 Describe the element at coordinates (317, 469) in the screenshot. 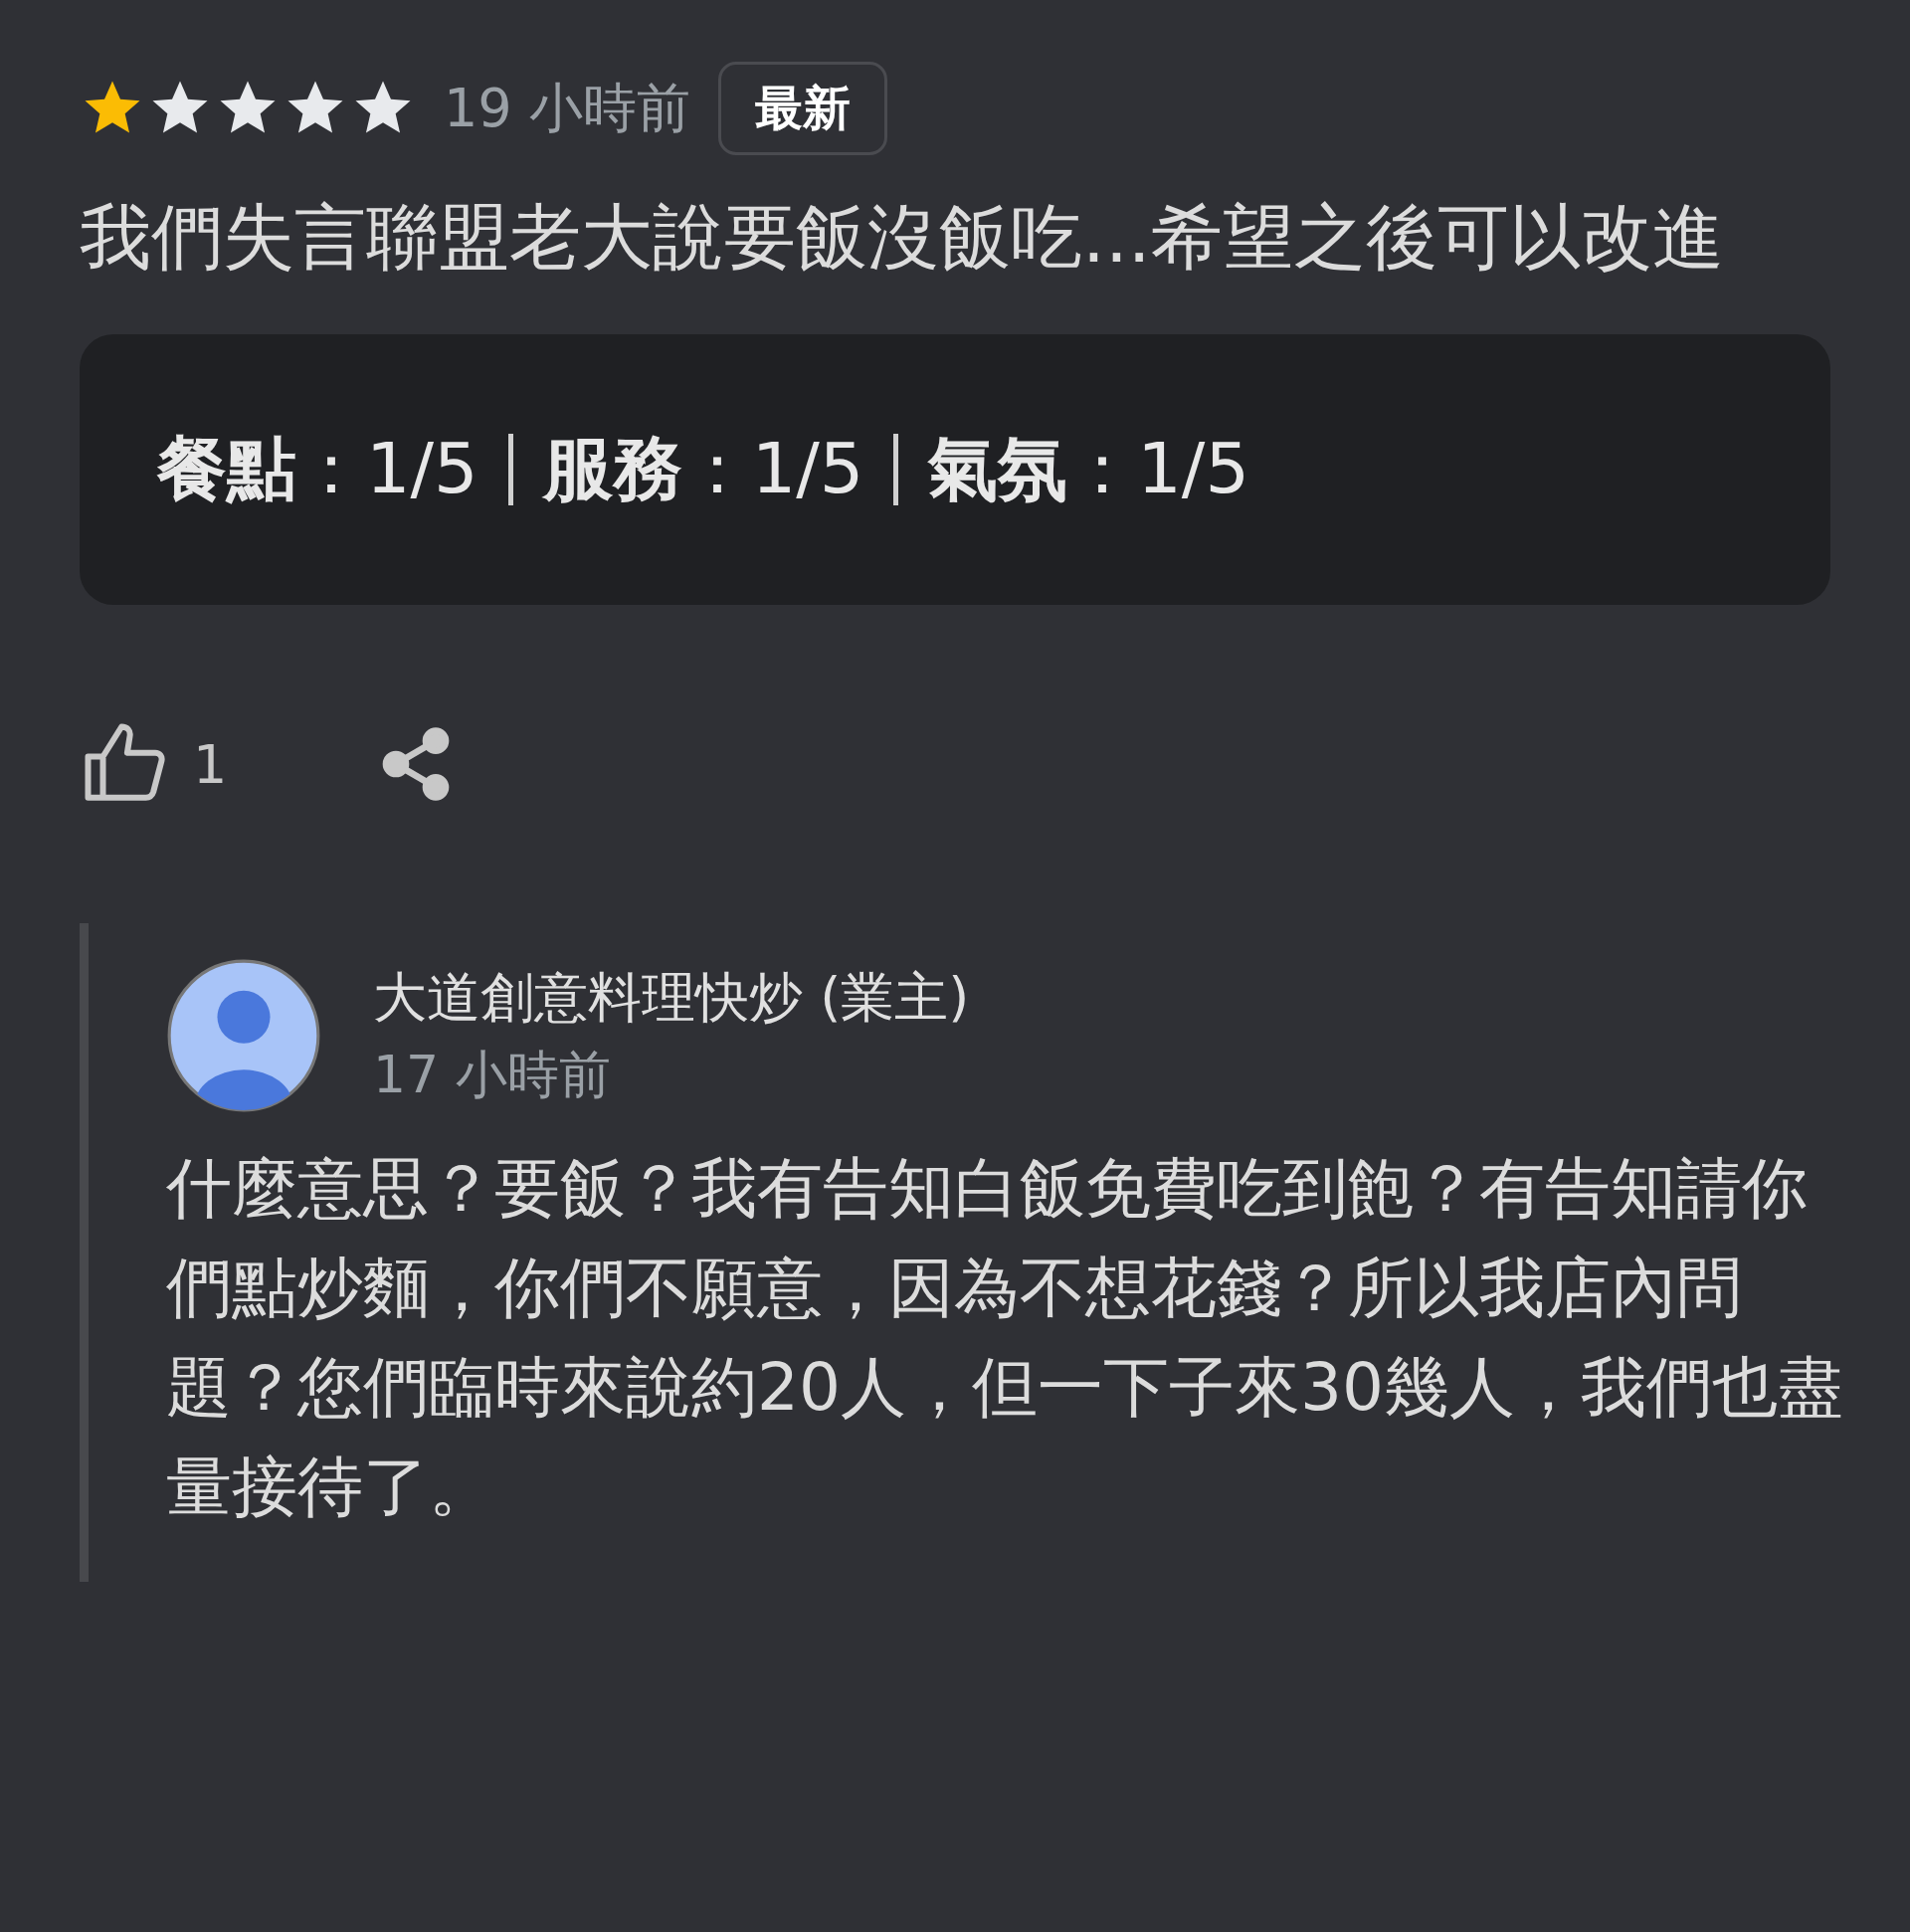

I see `rating-text: 餐點：1/5` at that location.